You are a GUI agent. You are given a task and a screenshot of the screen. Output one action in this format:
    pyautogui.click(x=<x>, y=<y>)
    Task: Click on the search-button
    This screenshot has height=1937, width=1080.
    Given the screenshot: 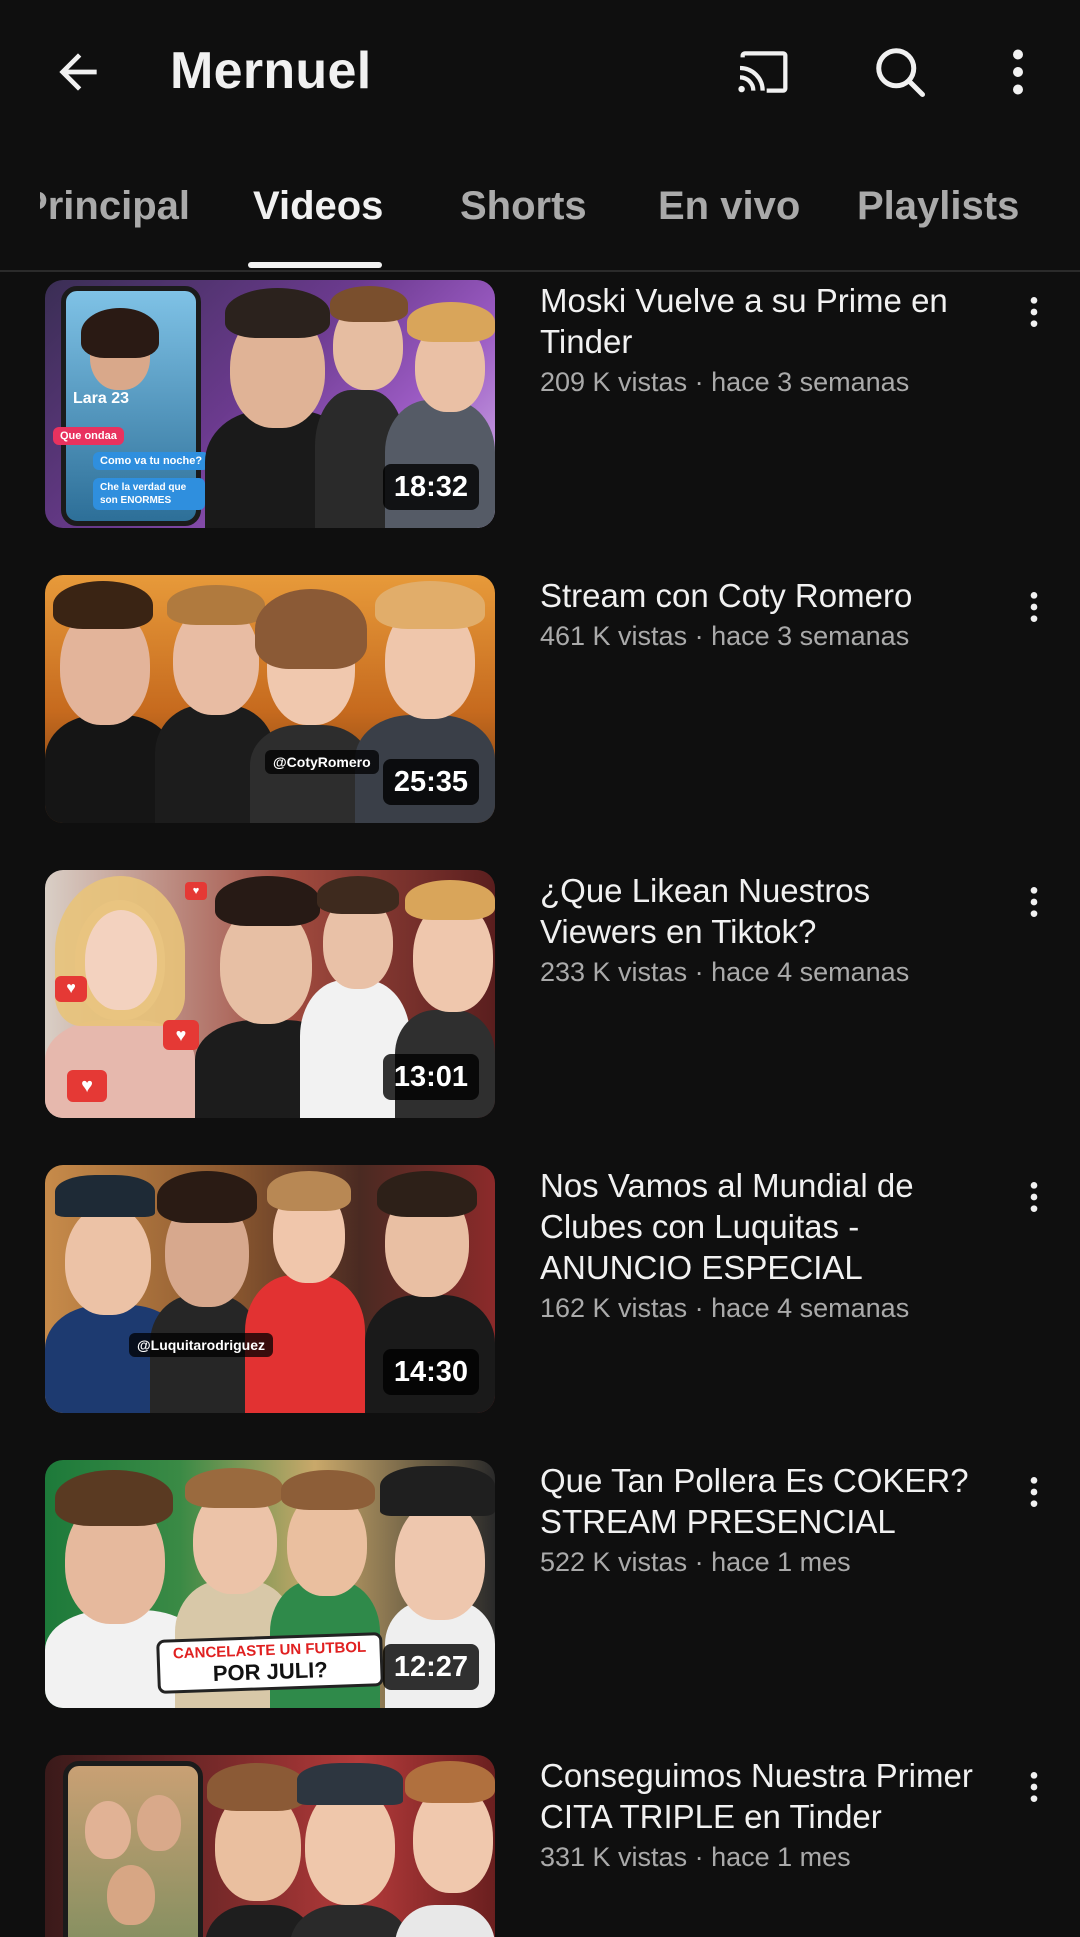 What is the action you would take?
    pyautogui.click(x=900, y=72)
    